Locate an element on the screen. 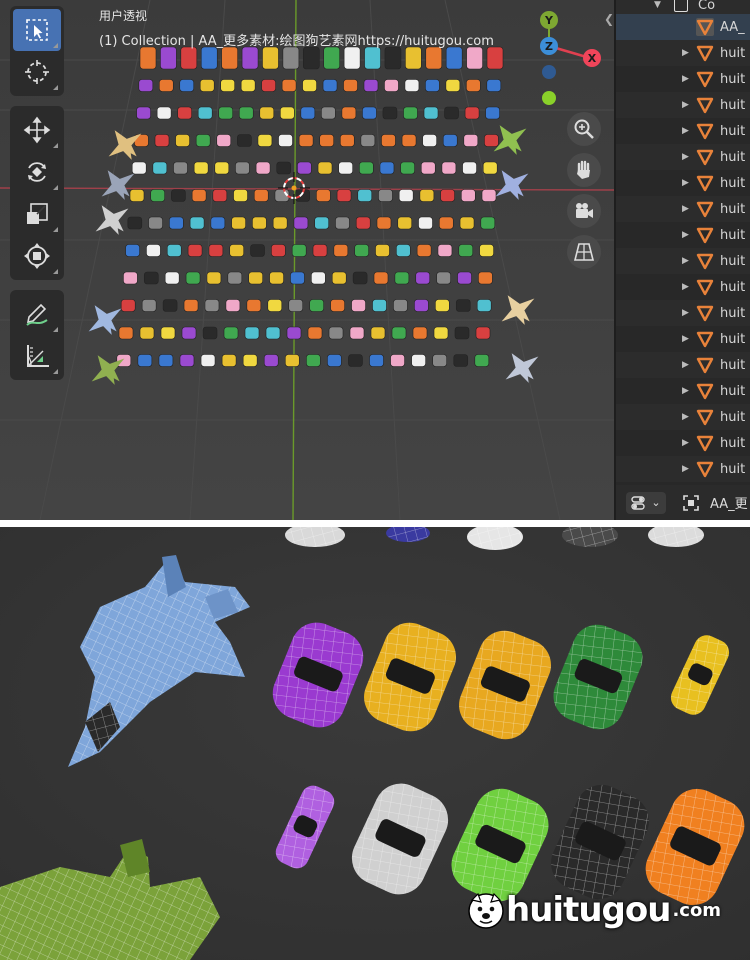  display-mode-dropdown: ⌄ is located at coordinates (646, 502).